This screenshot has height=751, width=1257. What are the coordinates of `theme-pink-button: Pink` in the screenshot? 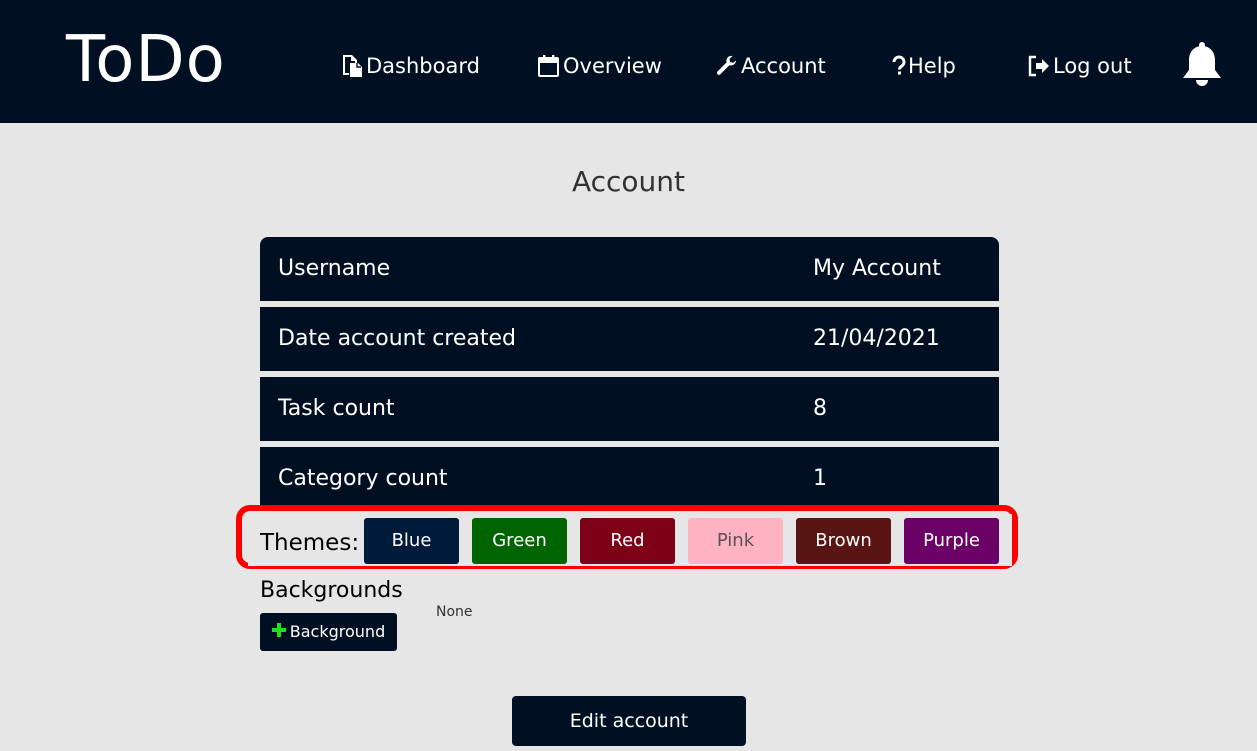 It's located at (735, 541).